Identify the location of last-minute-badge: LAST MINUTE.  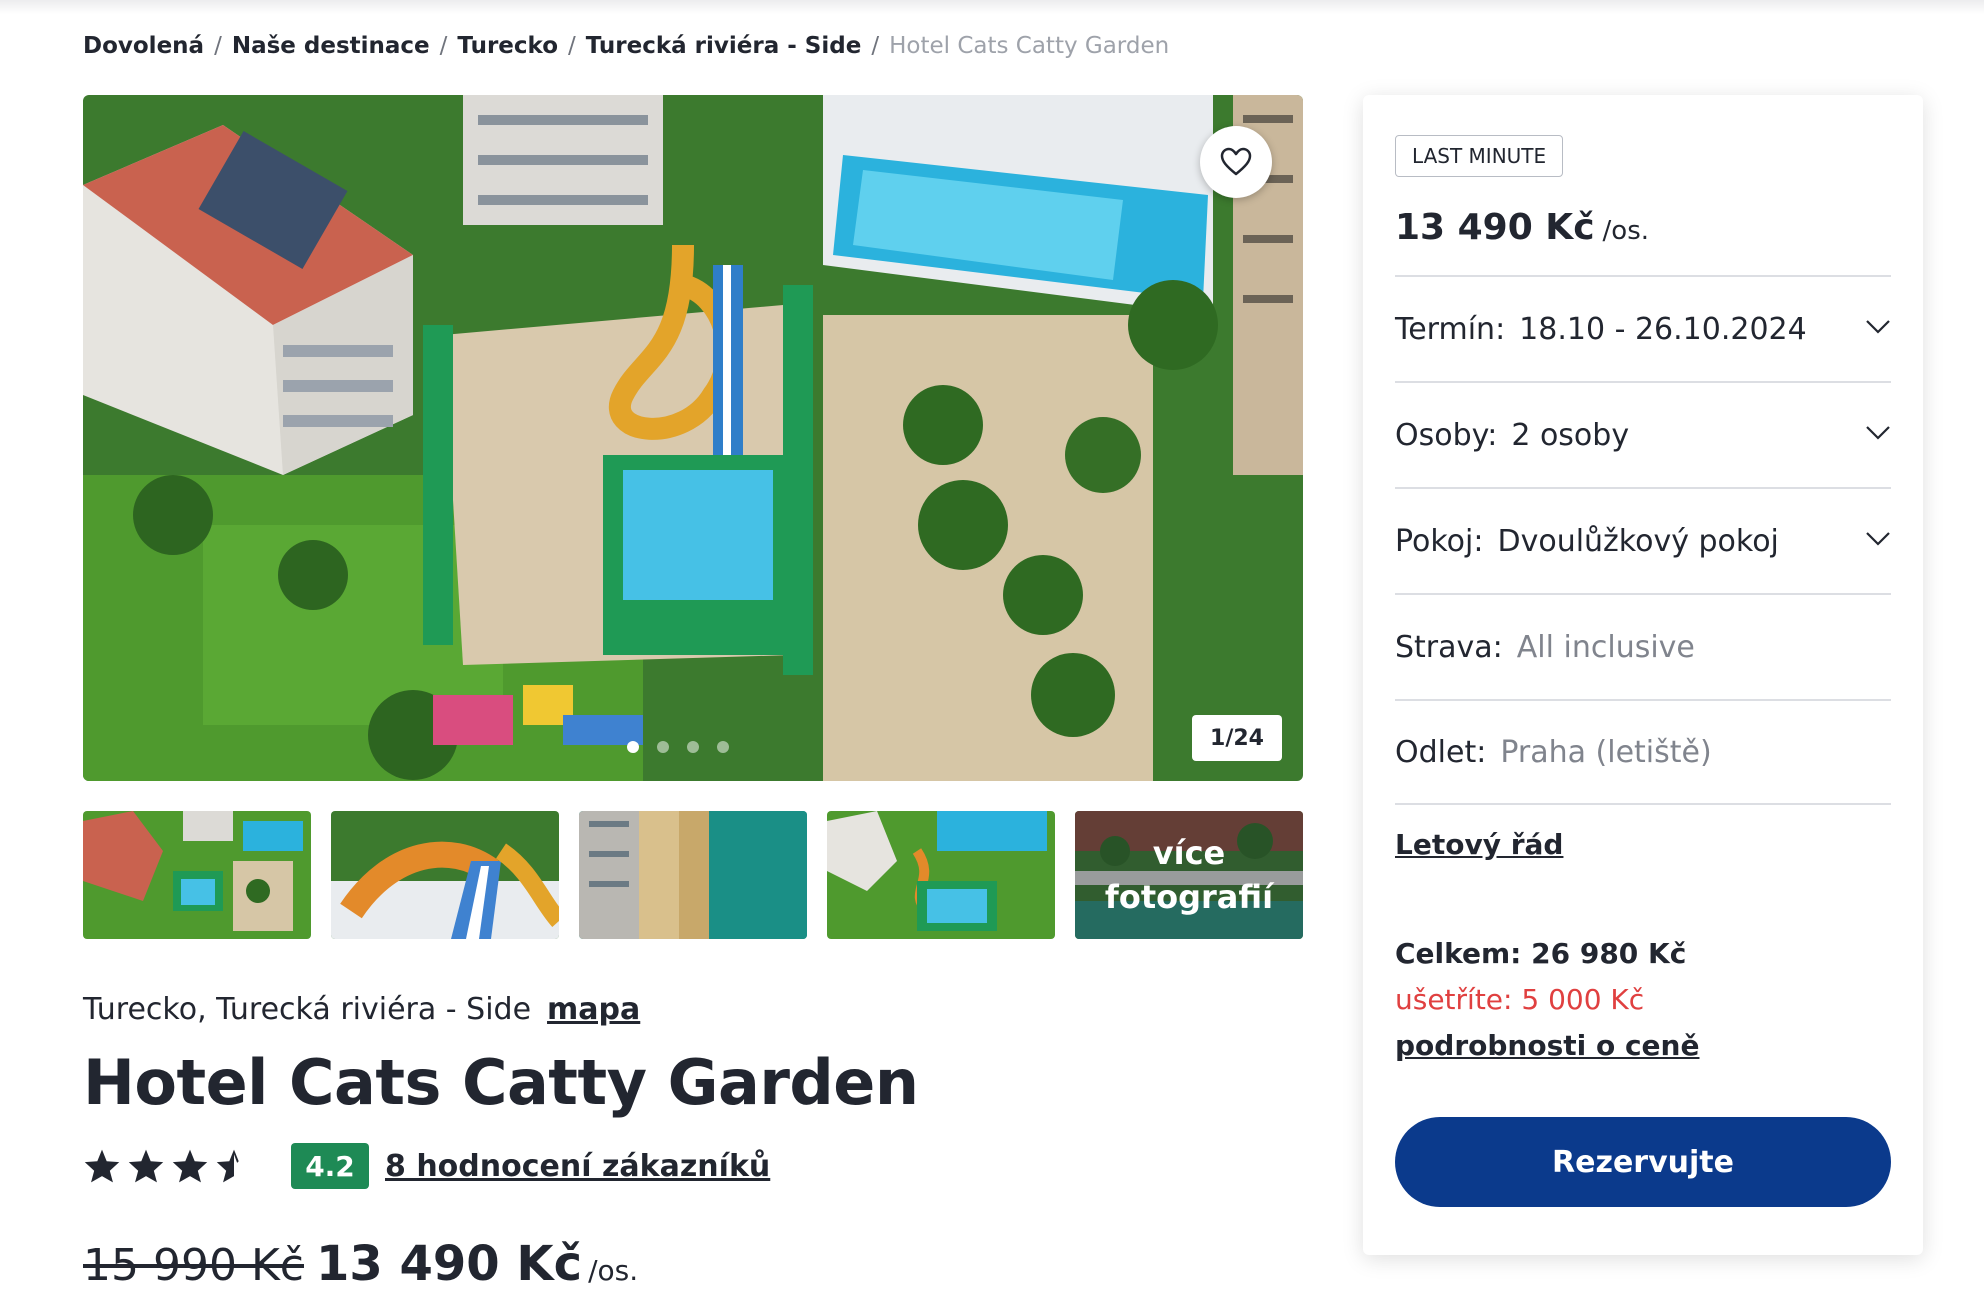
(1479, 156).